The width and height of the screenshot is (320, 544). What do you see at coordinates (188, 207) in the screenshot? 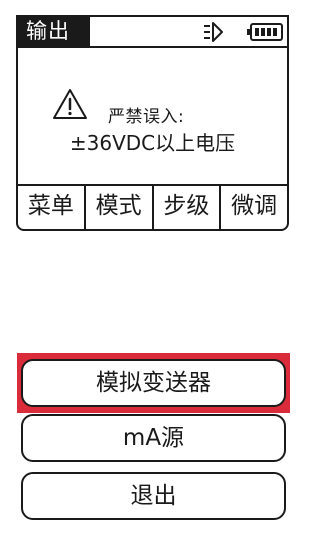
I see `softkey-step: 步级` at bounding box center [188, 207].